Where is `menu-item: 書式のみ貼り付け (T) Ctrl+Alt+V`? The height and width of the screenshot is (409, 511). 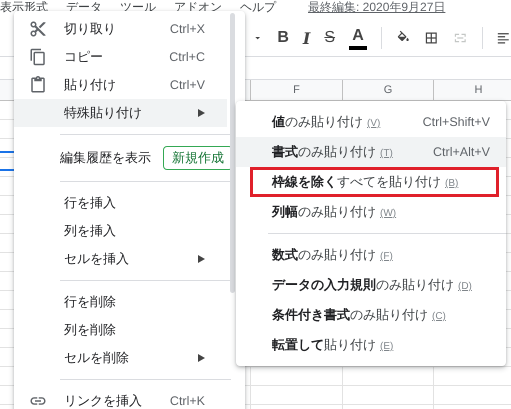
menu-item: 書式のみ貼り付け (T) Ctrl+Alt+V is located at coordinates (371, 152).